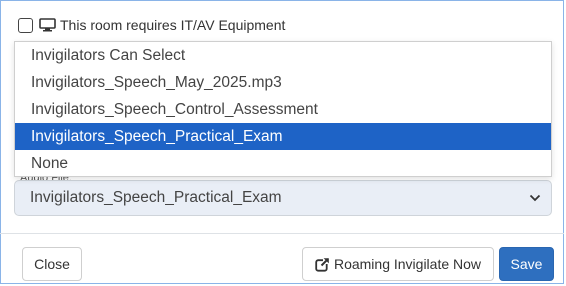 This screenshot has height=286, width=566. I want to click on roaming-invigilate-label: Roaming Invigilate Now, so click(407, 264).